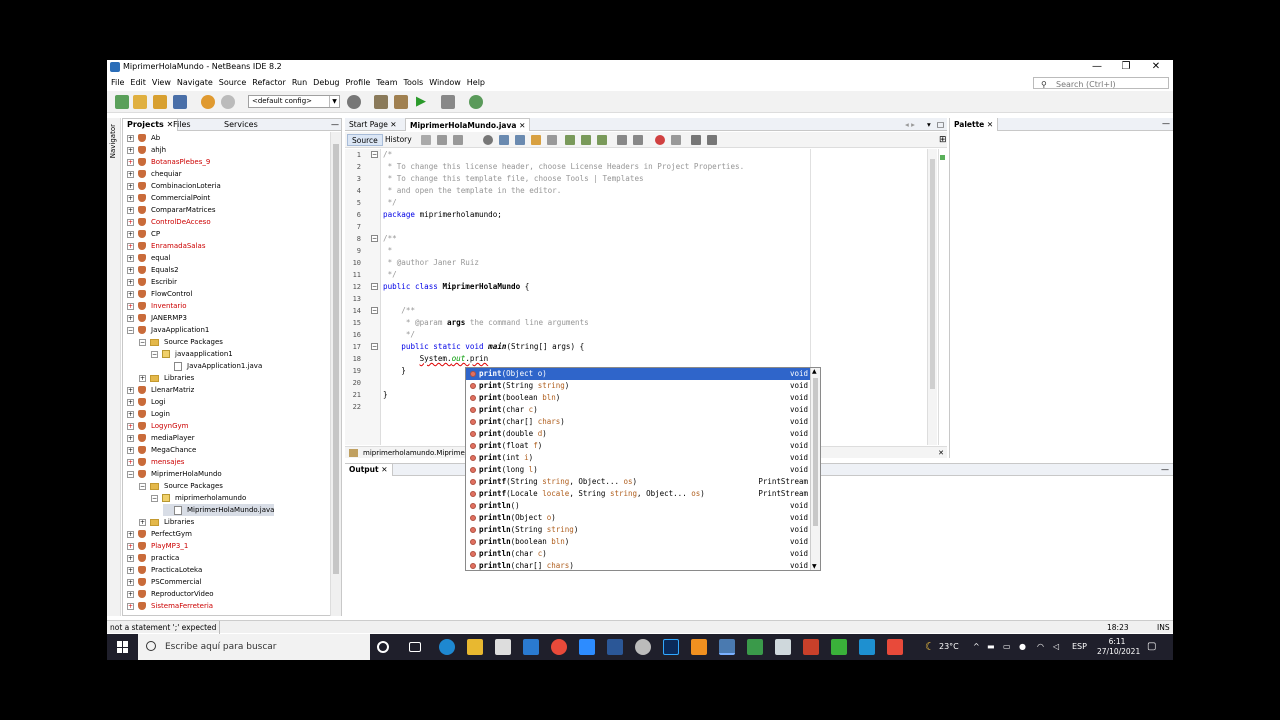  What do you see at coordinates (456, 287) in the screenshot?
I see `code-line: public class MiprimerHolaMundo {` at bounding box center [456, 287].